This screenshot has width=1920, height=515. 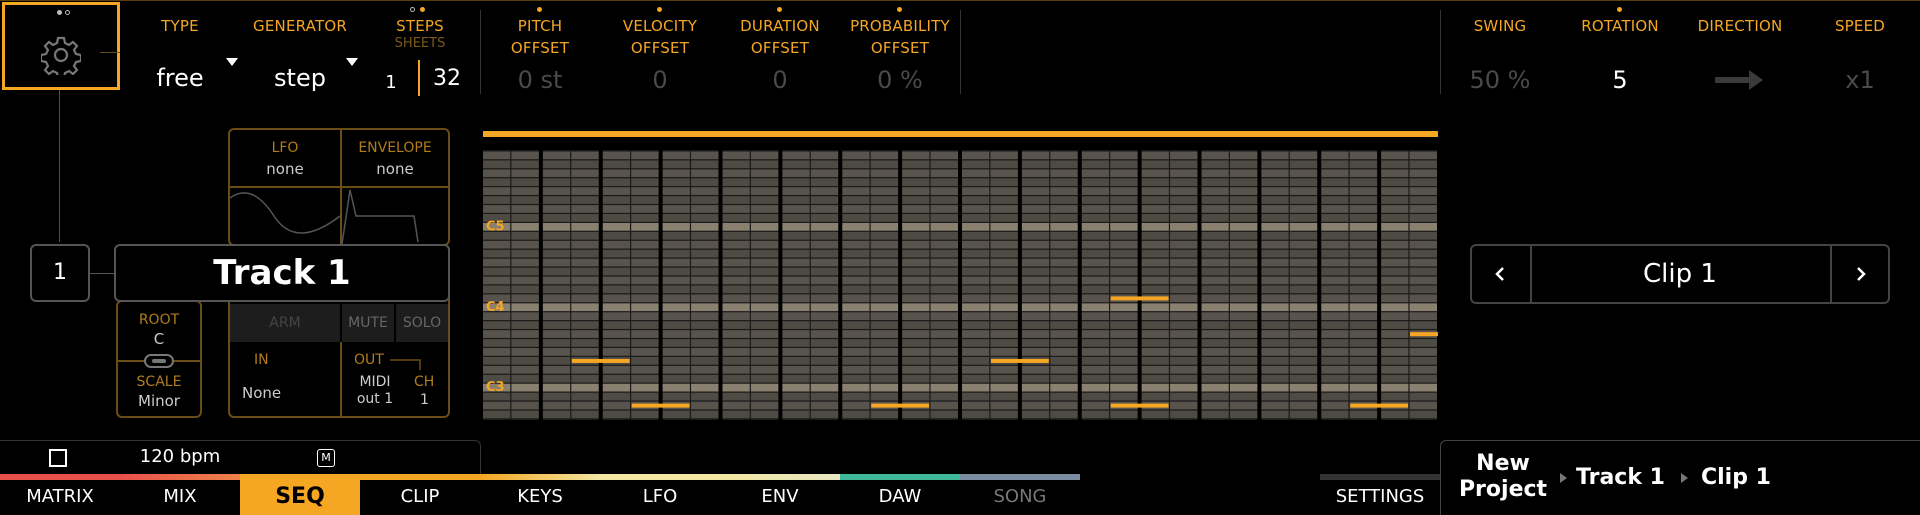 I want to click on tab-mix: MIX, so click(x=180, y=496).